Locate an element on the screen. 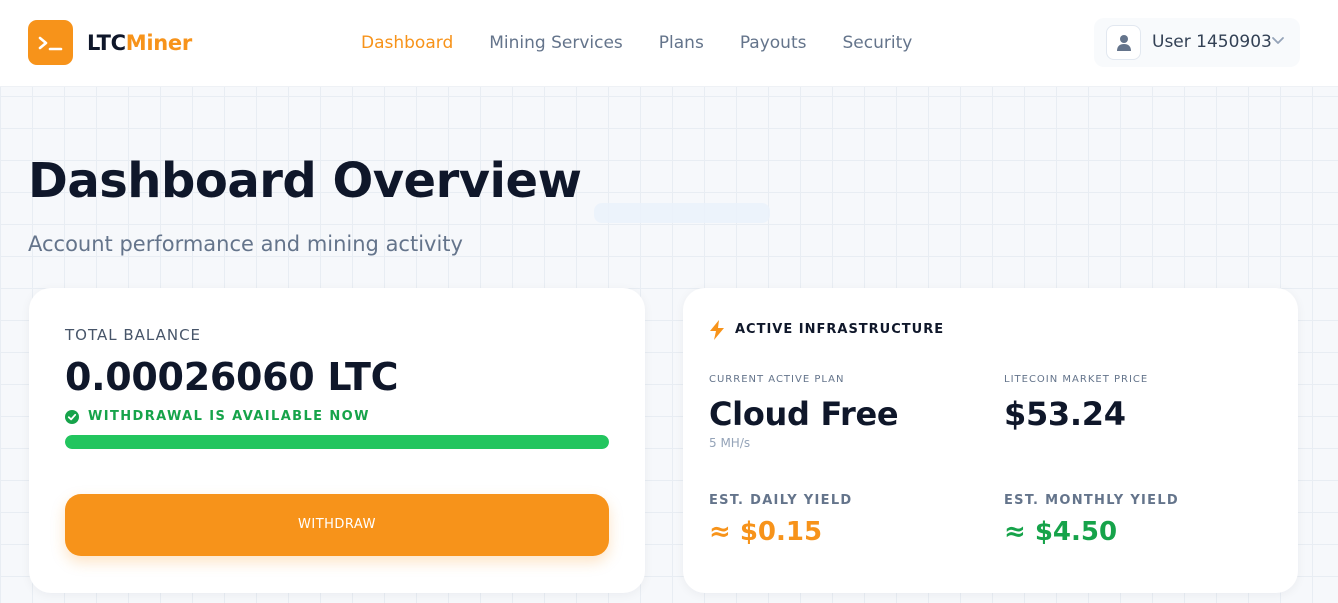  nav-item-payouts: Payouts is located at coordinates (773, 43).